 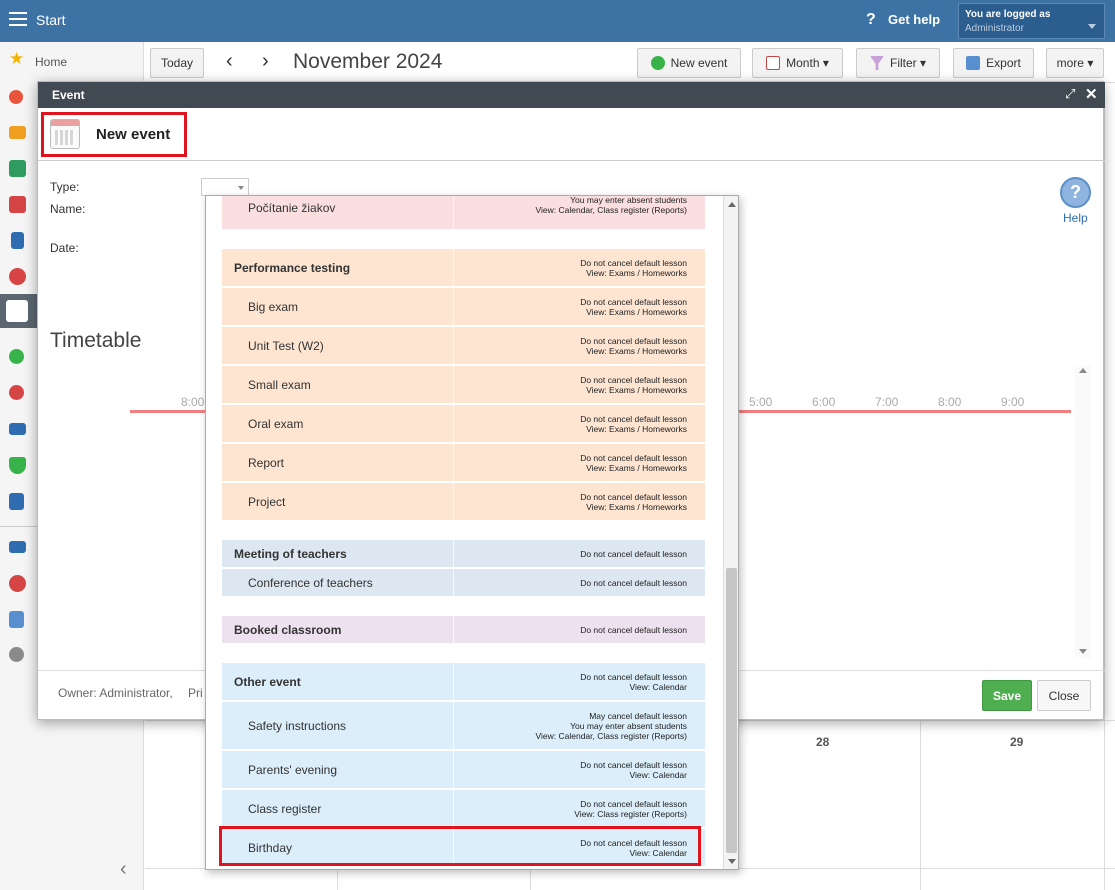 What do you see at coordinates (286, 346) in the screenshot?
I see `option-name: Unit Test (W2)` at bounding box center [286, 346].